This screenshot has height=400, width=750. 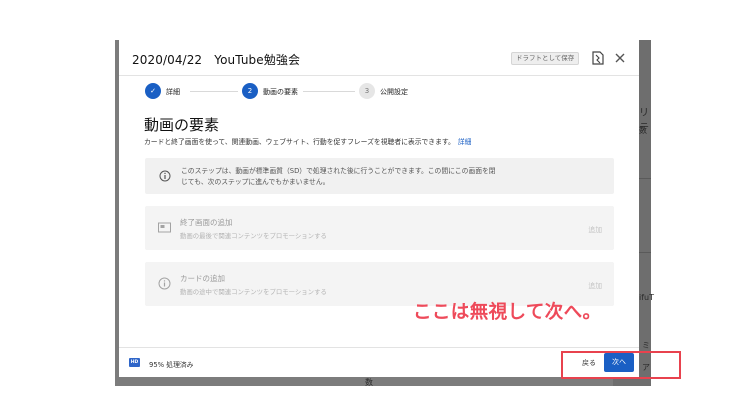 I want to click on step-video-elements-label: 動画の要素, so click(x=280, y=92).